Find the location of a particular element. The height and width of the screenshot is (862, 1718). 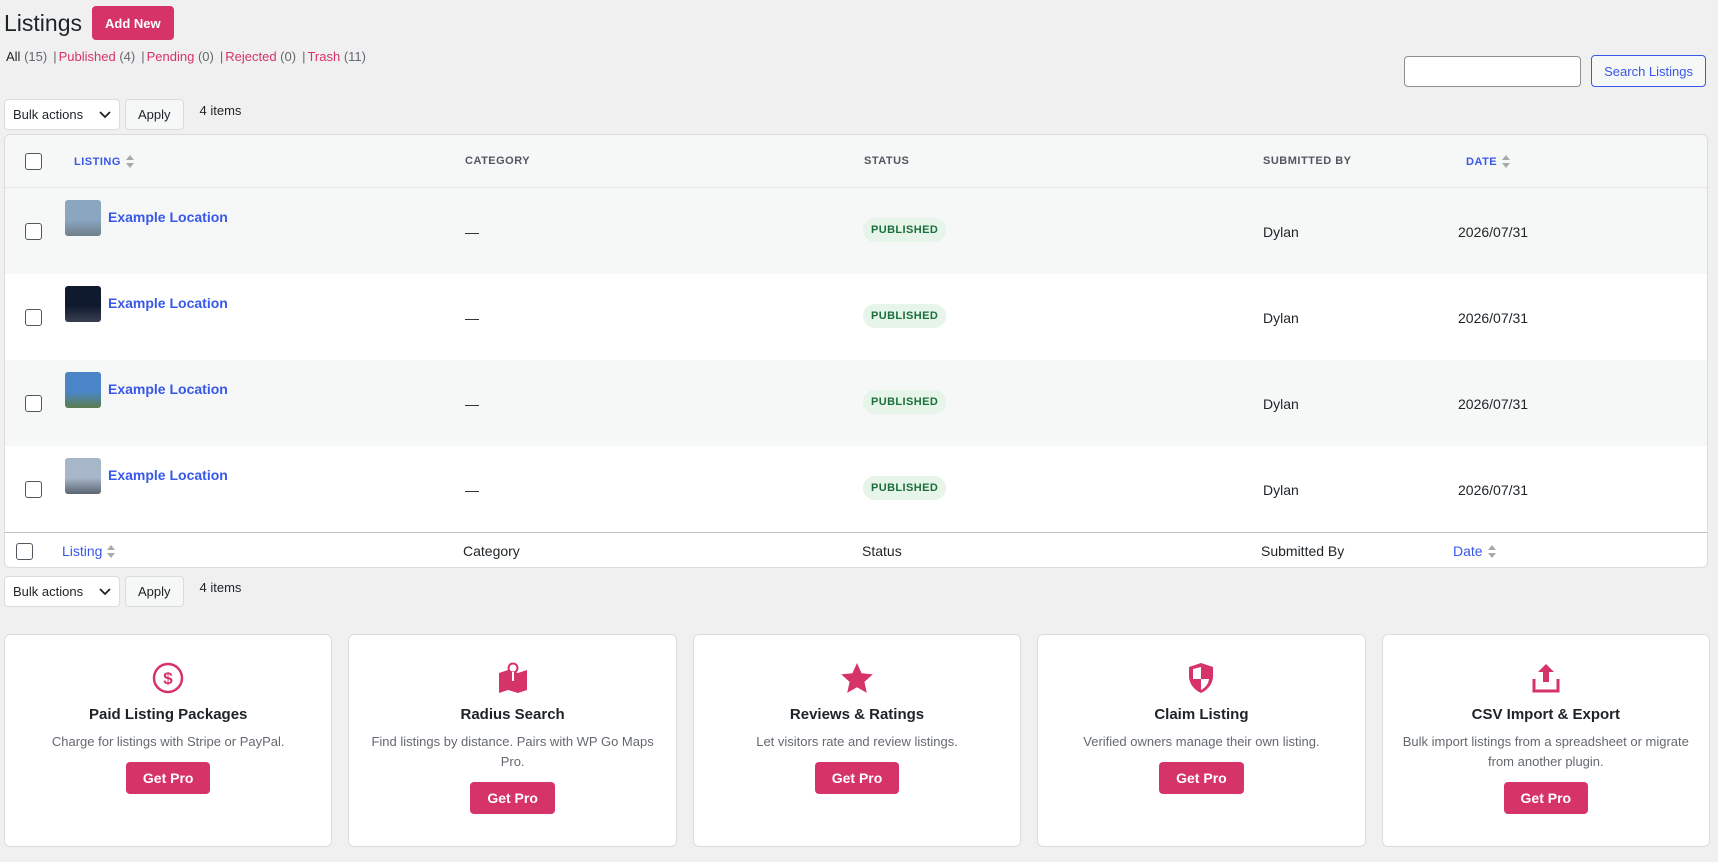

apply-button: Apply is located at coordinates (154, 114).